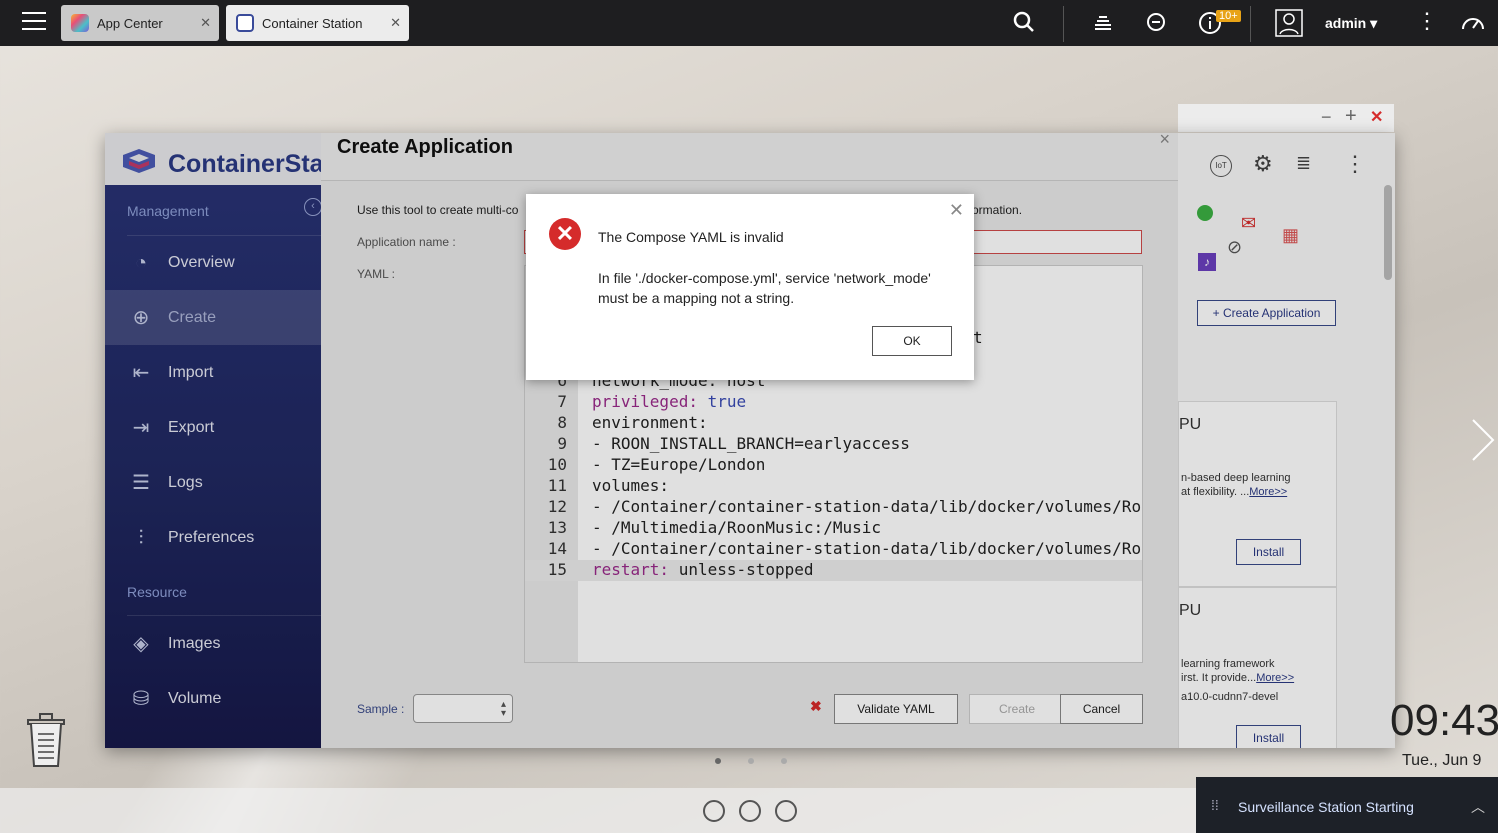 The height and width of the screenshot is (833, 1498). Describe the element at coordinates (1427, 21) in the screenshot. I see `more-options-icon: ⋮` at that location.